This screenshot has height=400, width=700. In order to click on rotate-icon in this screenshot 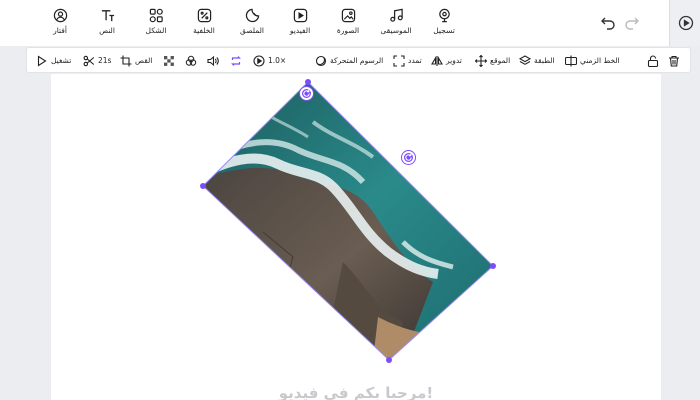, I will do `click(437, 60)`.